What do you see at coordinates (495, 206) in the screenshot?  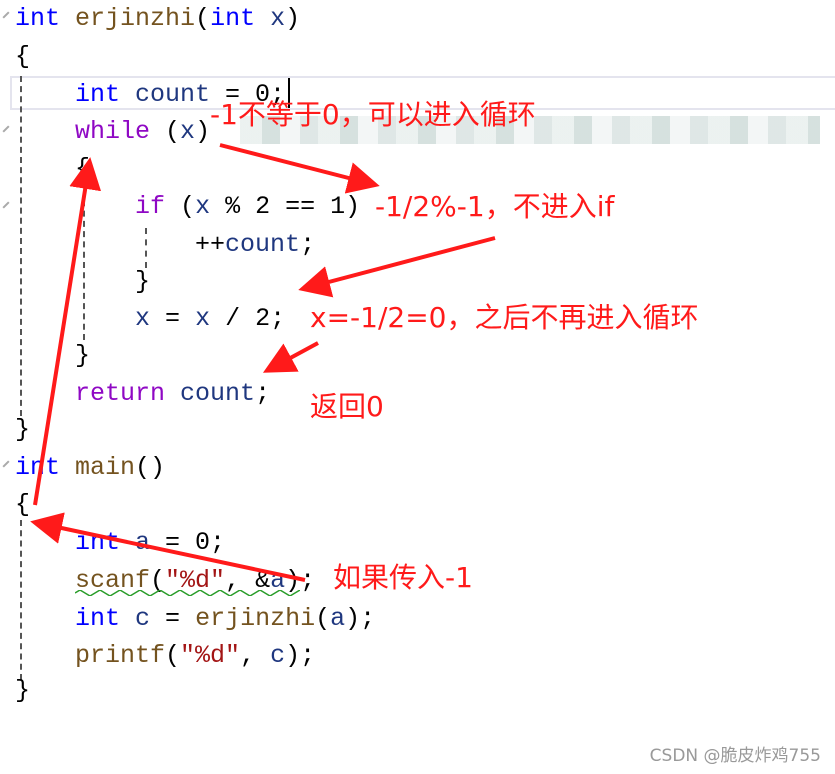 I see `annotation-if-skip: -1/2%-1，不进入if` at bounding box center [495, 206].